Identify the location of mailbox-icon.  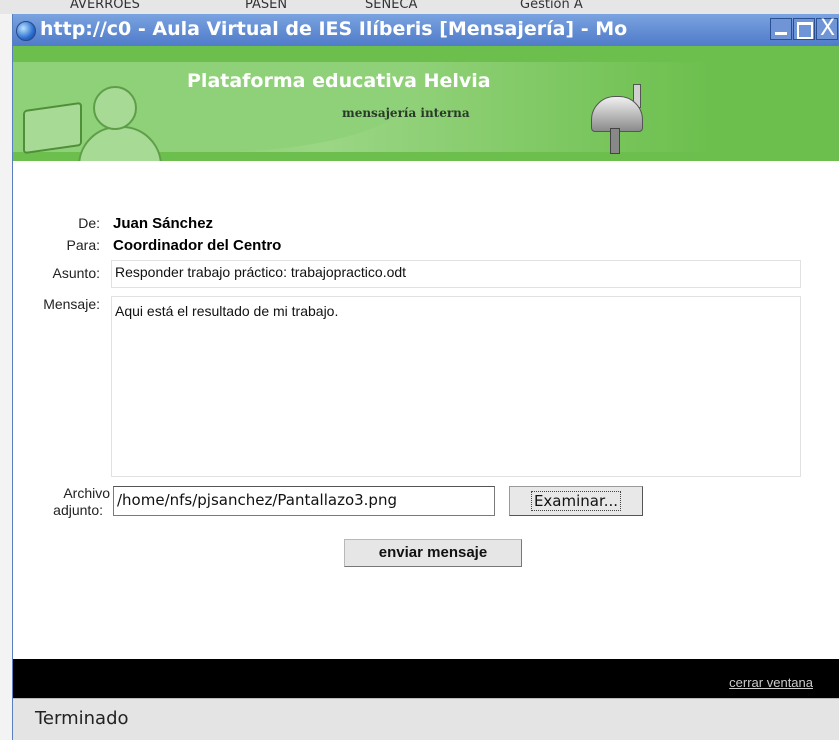
(617, 114).